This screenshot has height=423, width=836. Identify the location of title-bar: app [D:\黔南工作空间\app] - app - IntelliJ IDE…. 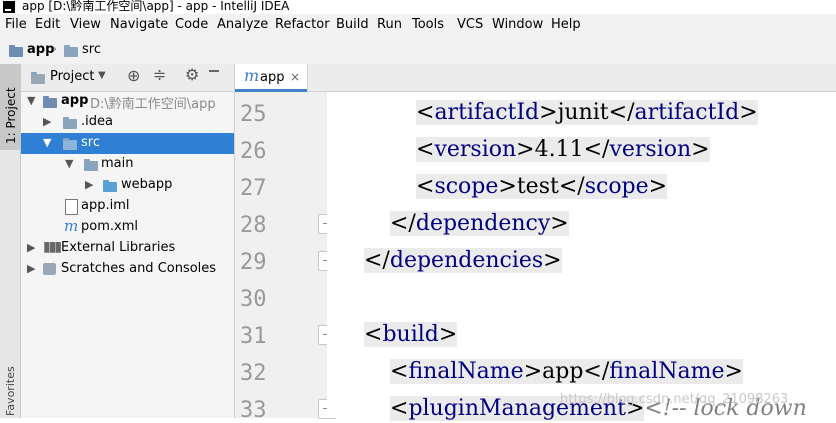
(418, 7).